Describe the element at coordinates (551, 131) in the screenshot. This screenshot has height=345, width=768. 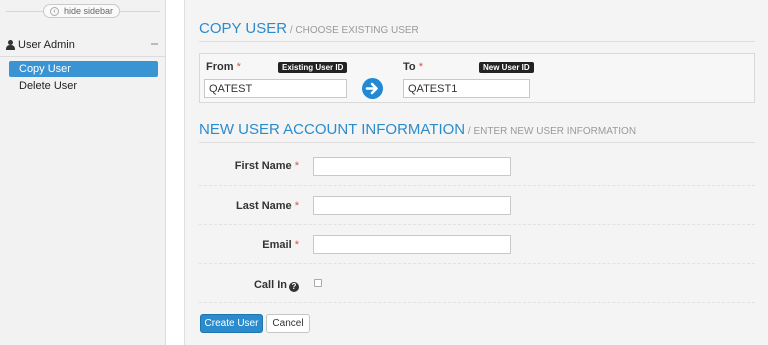
I see `section-subtitle: / ENTER NEW USER INFORMATION` at that location.